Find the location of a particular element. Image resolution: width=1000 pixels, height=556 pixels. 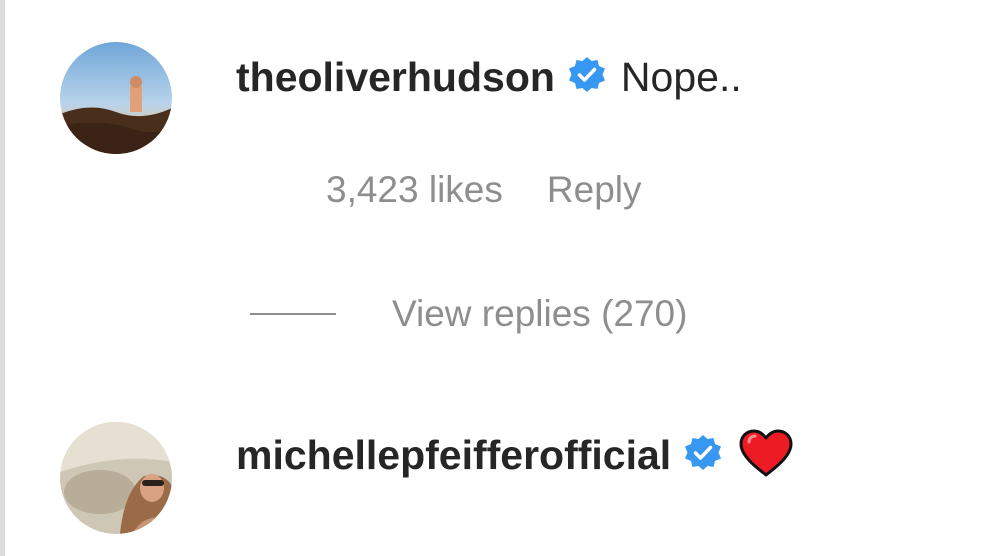

view-replies-label: View replies (270) is located at coordinates (540, 313).